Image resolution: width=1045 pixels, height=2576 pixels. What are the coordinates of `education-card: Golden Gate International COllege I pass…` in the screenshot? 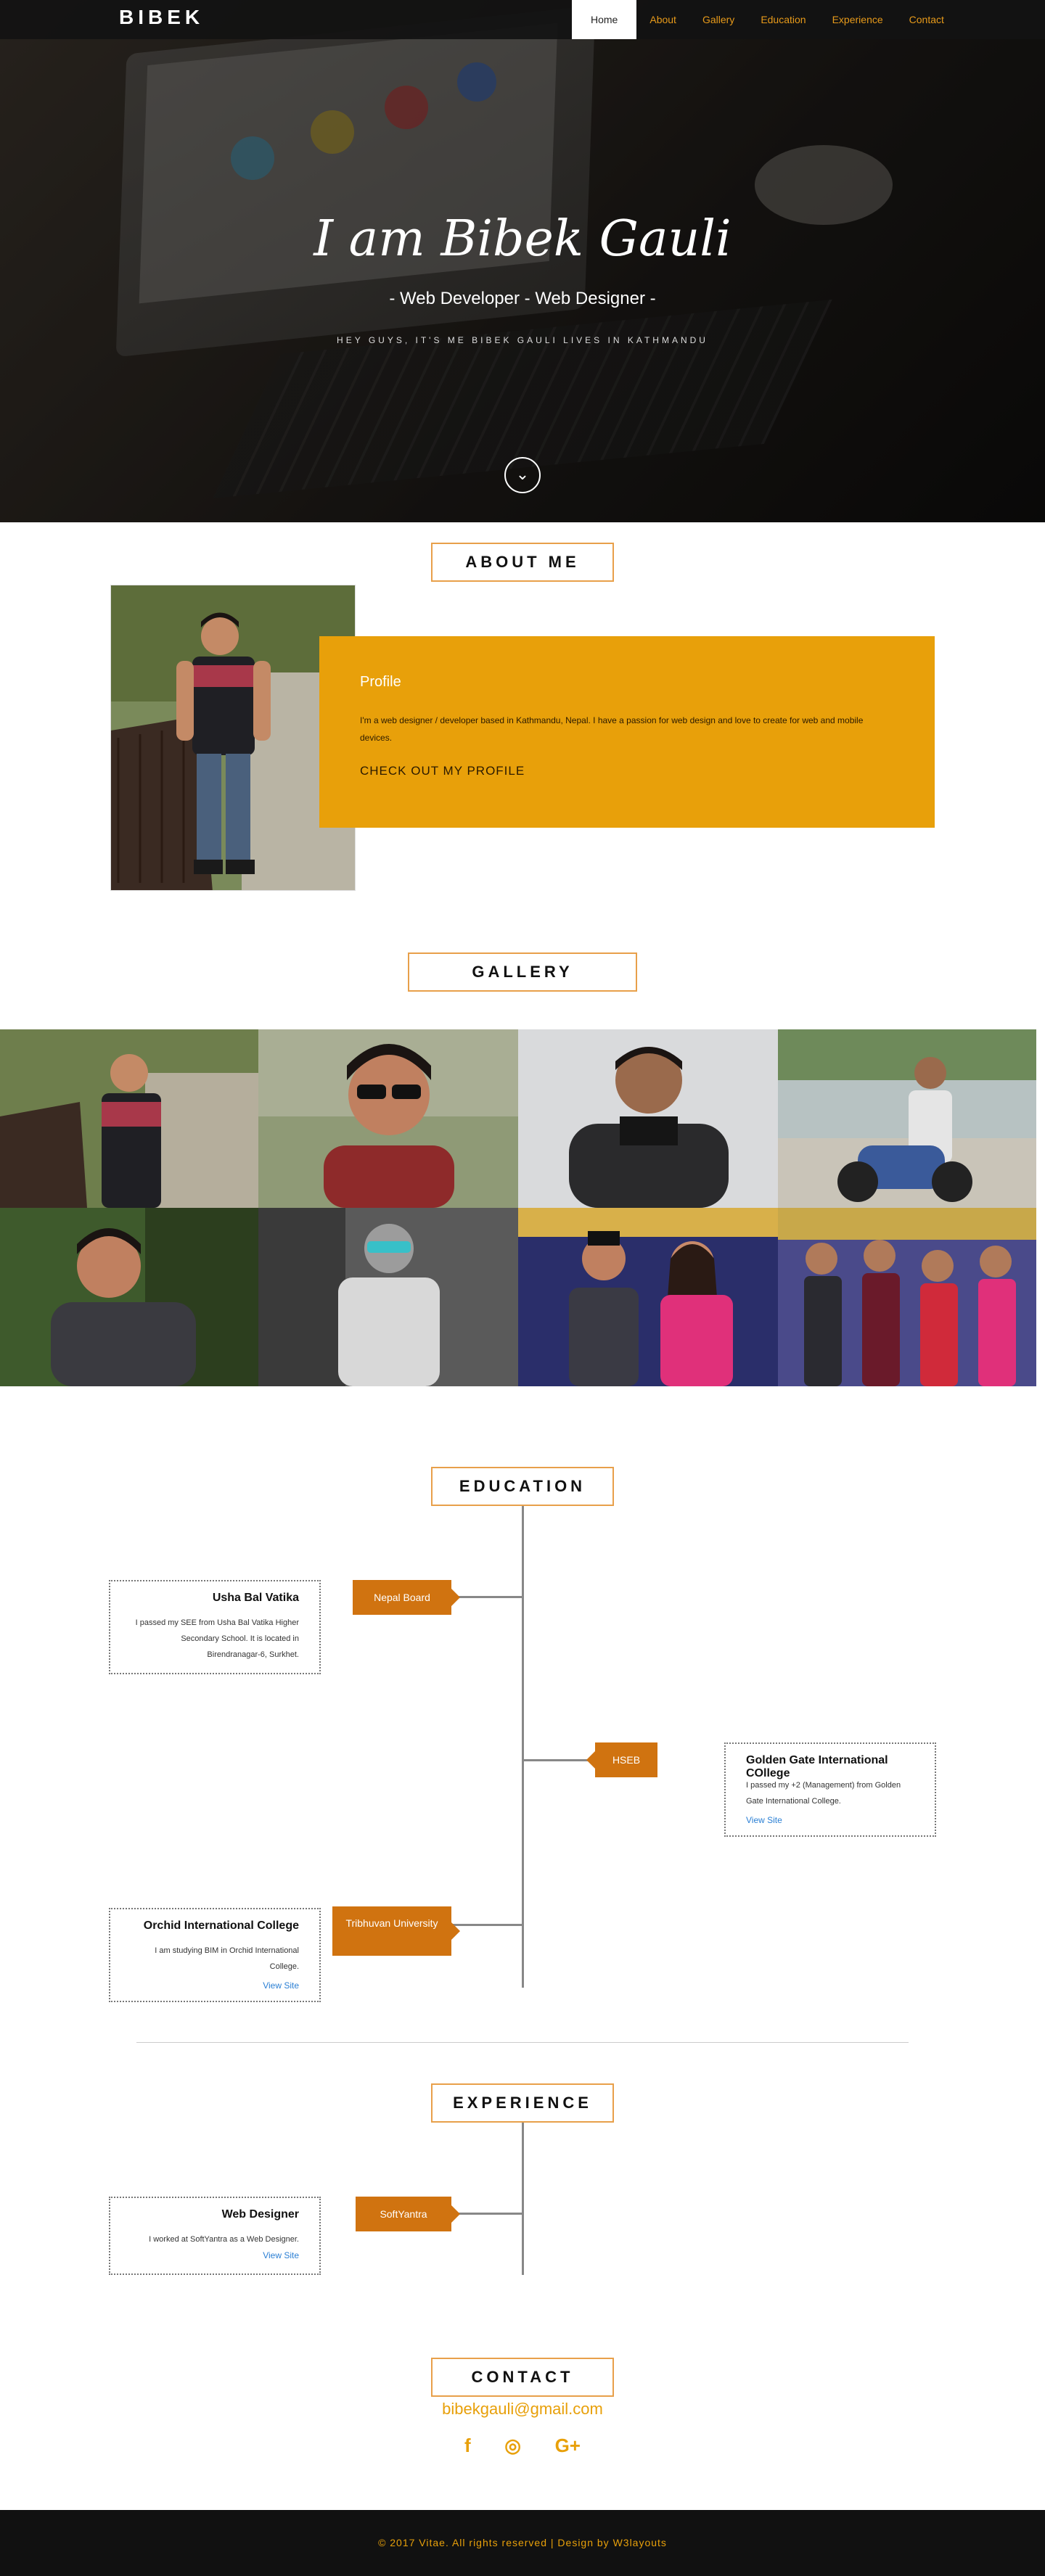 It's located at (830, 1789).